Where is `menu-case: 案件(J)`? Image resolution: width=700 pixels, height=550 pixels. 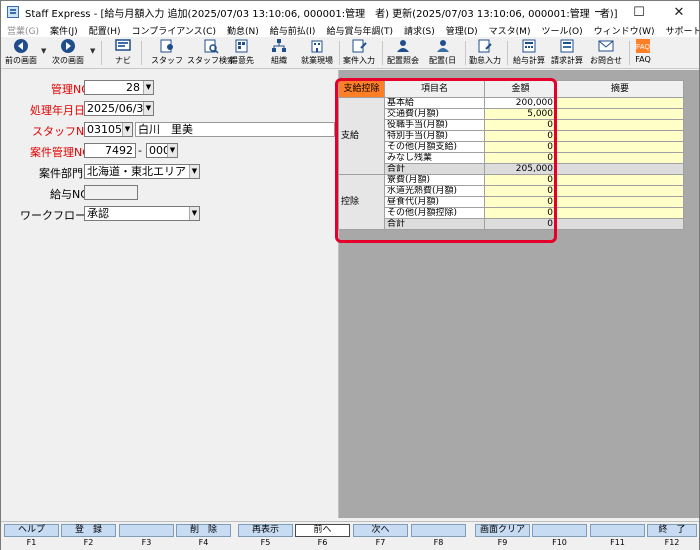 menu-case: 案件(J) is located at coordinates (64, 30).